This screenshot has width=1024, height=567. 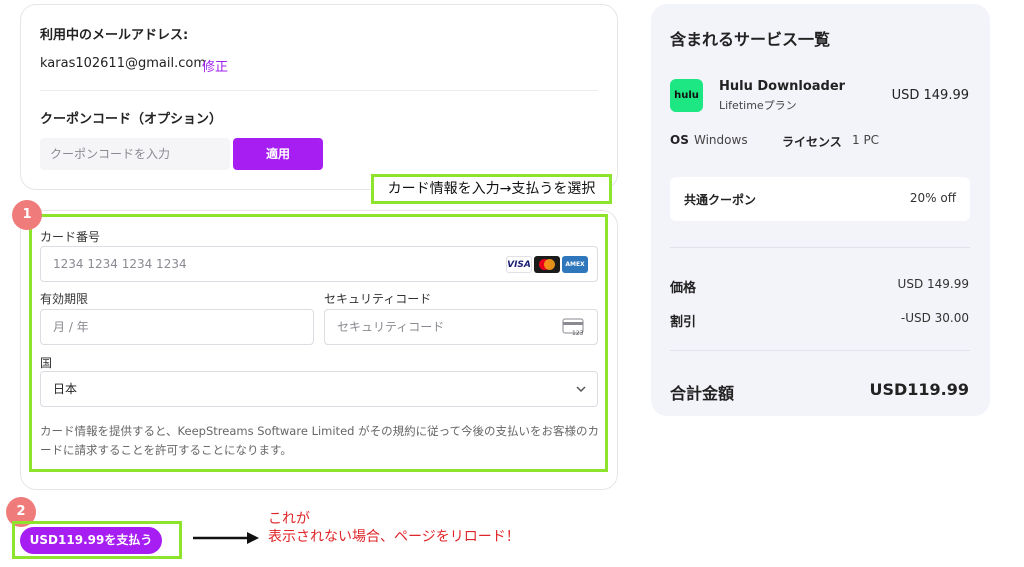 I want to click on discount-label: 割引, so click(x=683, y=322).